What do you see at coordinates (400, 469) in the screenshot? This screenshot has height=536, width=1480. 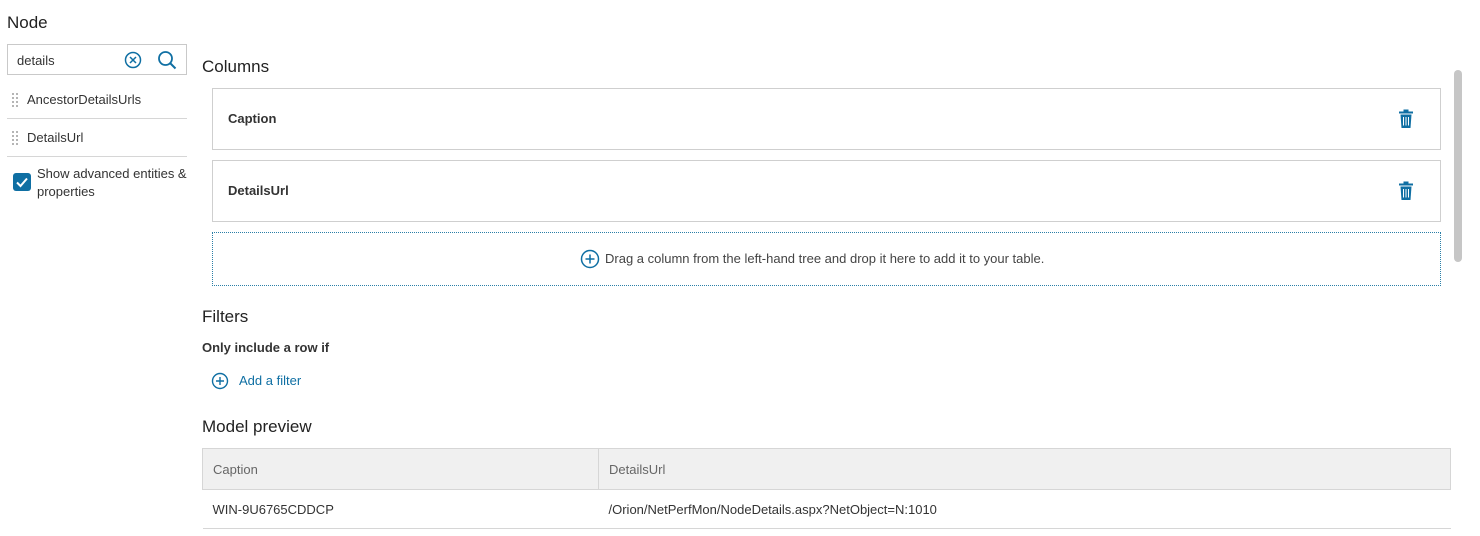 I see `column-header: Caption` at bounding box center [400, 469].